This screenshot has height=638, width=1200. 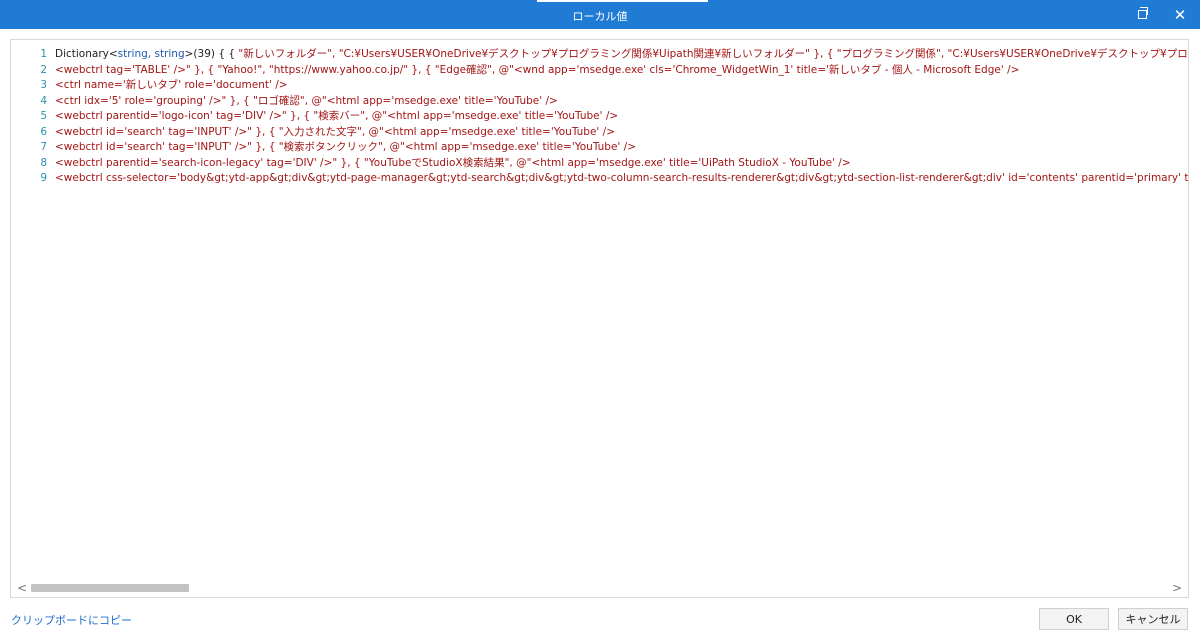 I want to click on line-number: 8, so click(x=43, y=162).